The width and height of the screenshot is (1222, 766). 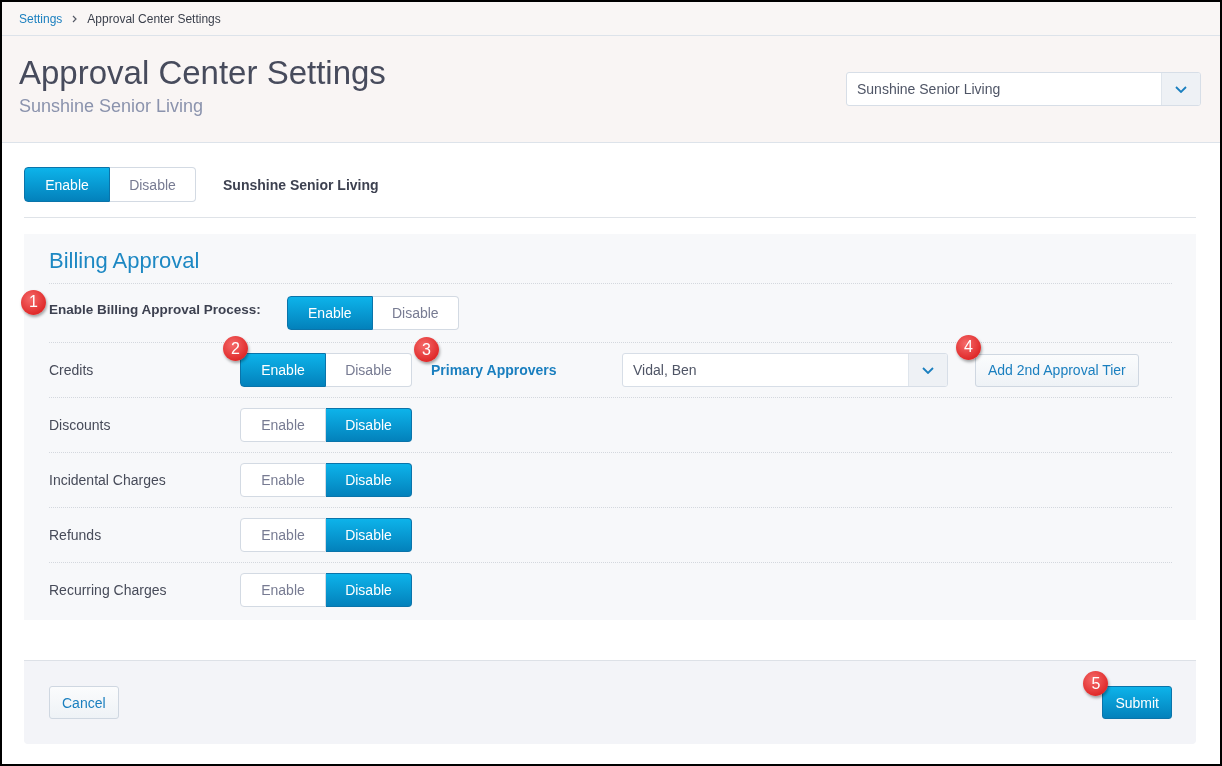 What do you see at coordinates (108, 590) in the screenshot?
I see `row-label: Recurring Charges` at bounding box center [108, 590].